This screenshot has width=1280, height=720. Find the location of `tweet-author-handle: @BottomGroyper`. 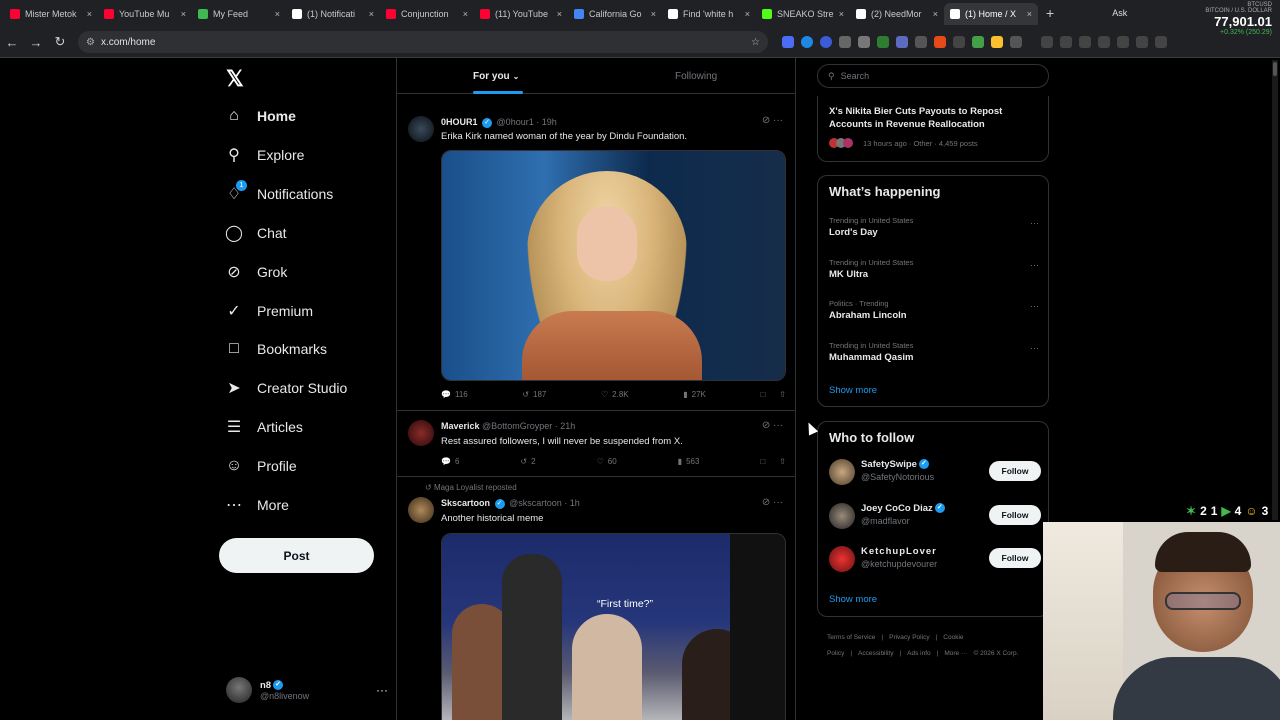

tweet-author-handle: @BottomGroyper is located at coordinates (517, 426).